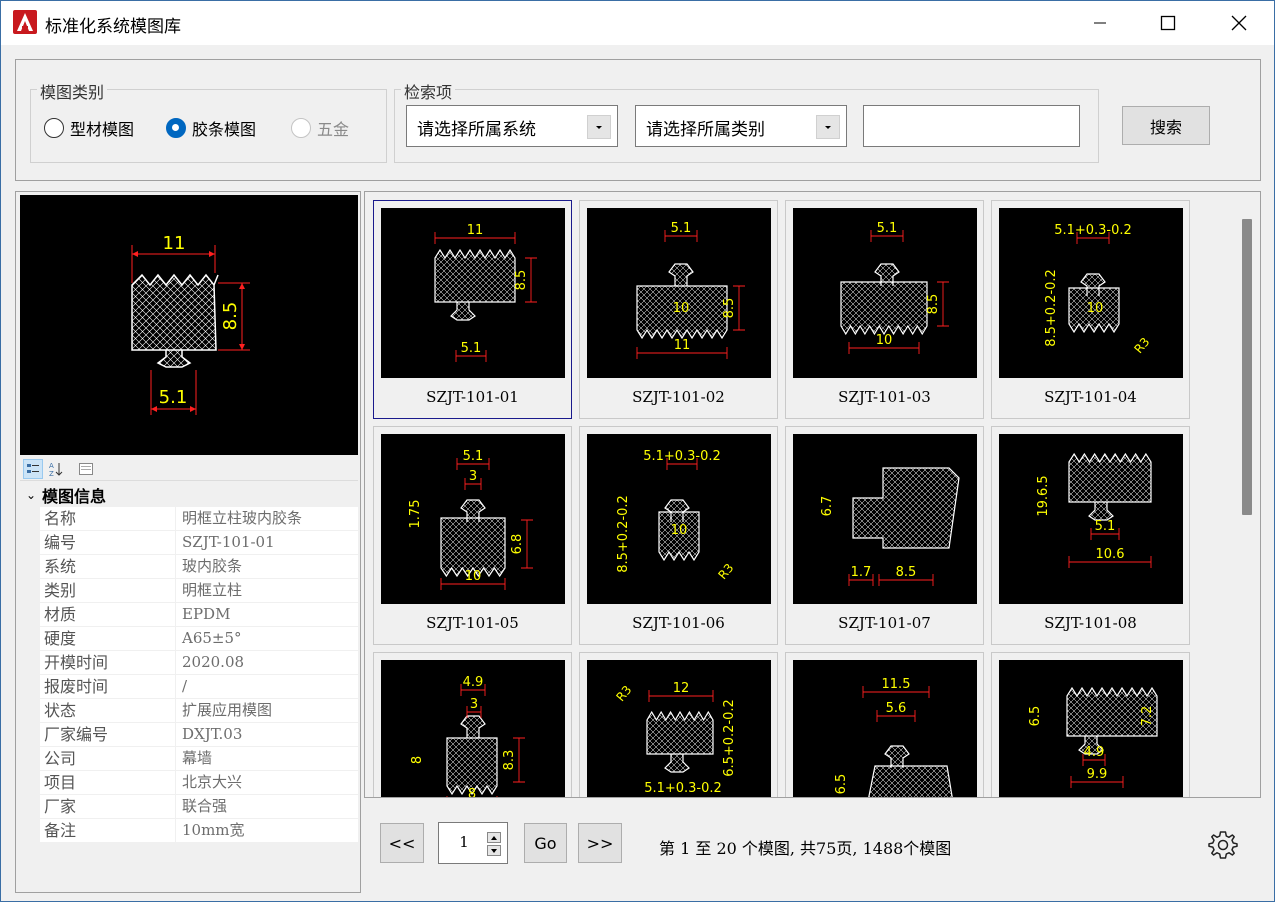  Describe the element at coordinates (56, 469) in the screenshot. I see `alphabetical-sort-icon: AZ` at that location.